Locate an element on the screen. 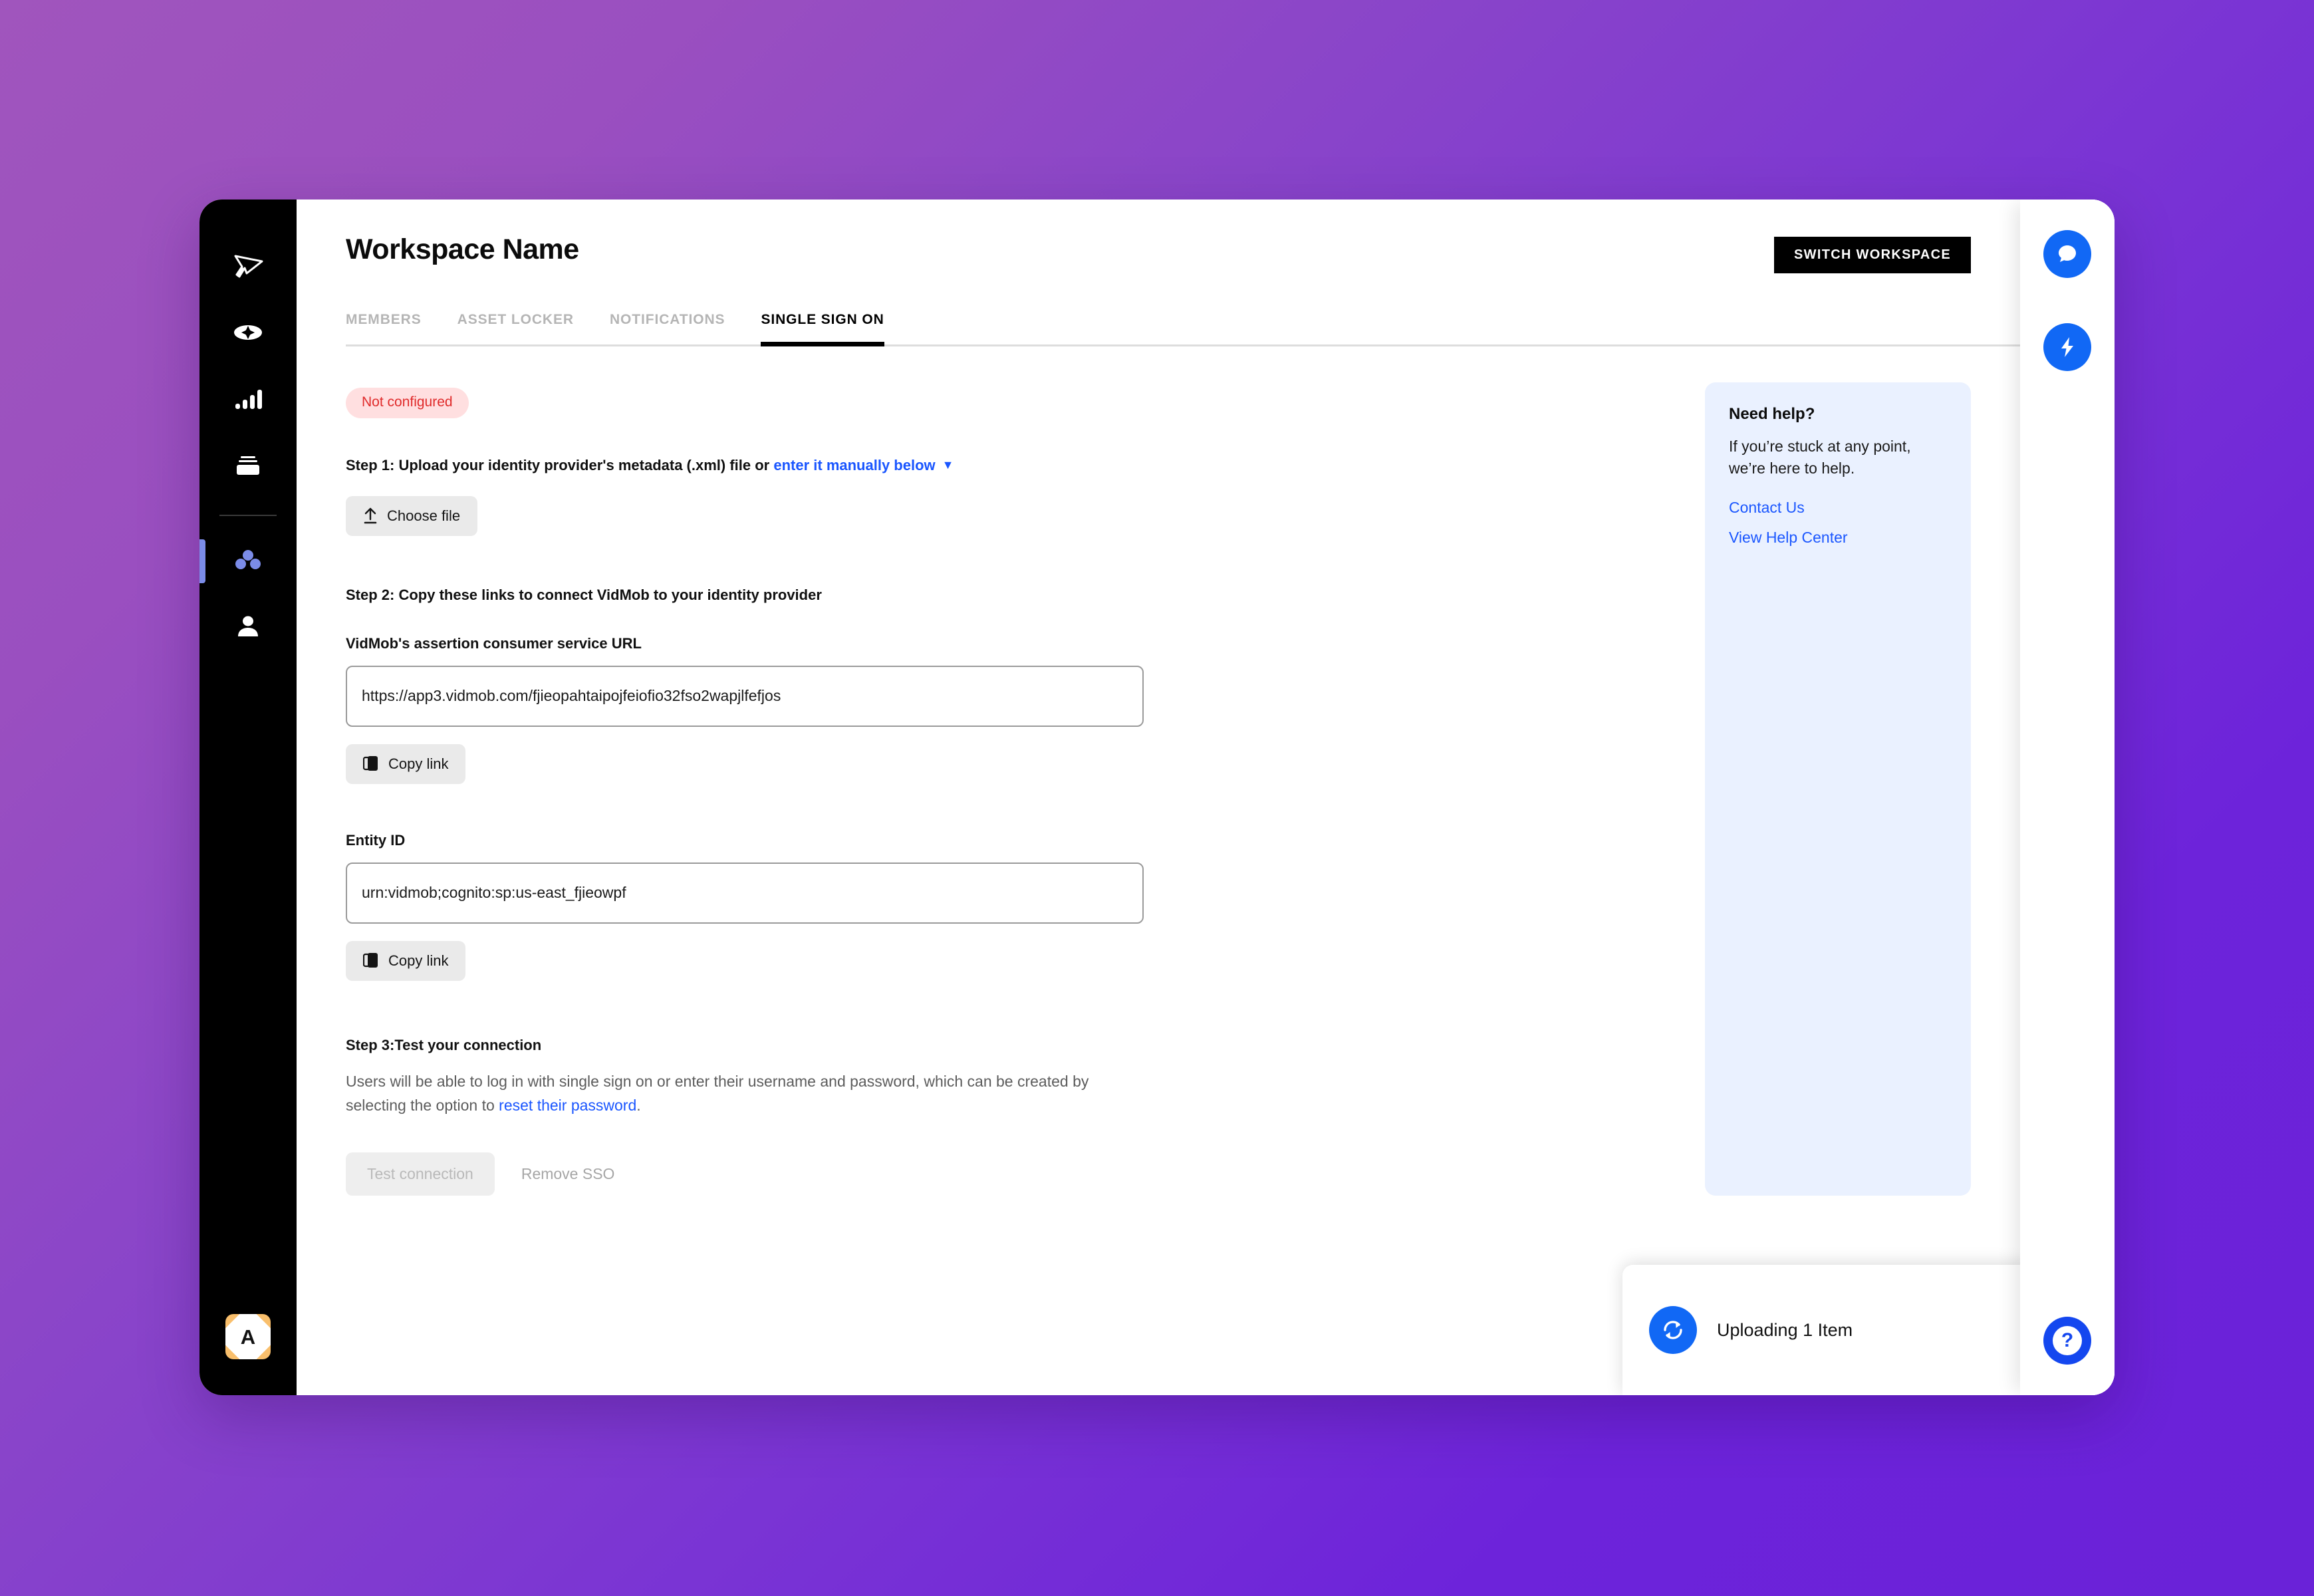 The width and height of the screenshot is (2314, 1596). copy-entity-id-button: Copy link is located at coordinates (406, 960).